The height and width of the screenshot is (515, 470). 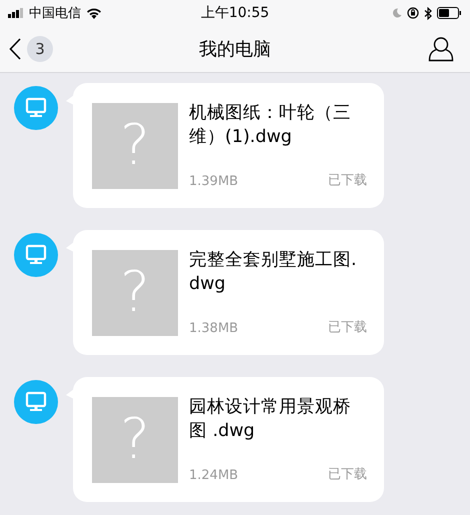 What do you see at coordinates (428, 13) in the screenshot?
I see `bluetooth-icon` at bounding box center [428, 13].